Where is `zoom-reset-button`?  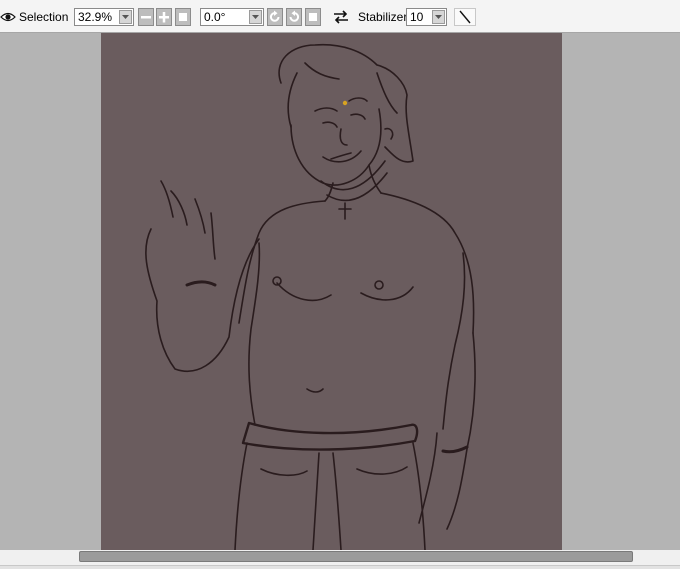
zoom-reset-button is located at coordinates (183, 17).